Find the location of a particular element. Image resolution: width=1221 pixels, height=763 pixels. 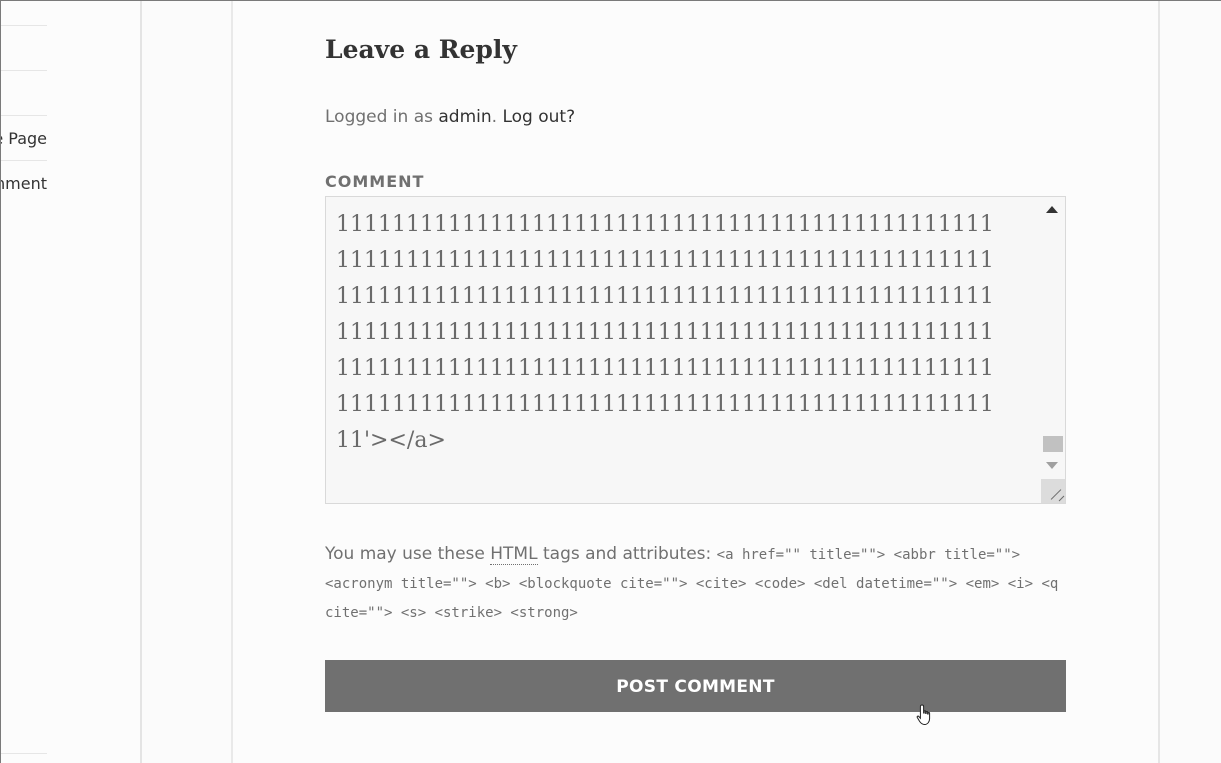

html-abbr: HTML is located at coordinates (514, 554).